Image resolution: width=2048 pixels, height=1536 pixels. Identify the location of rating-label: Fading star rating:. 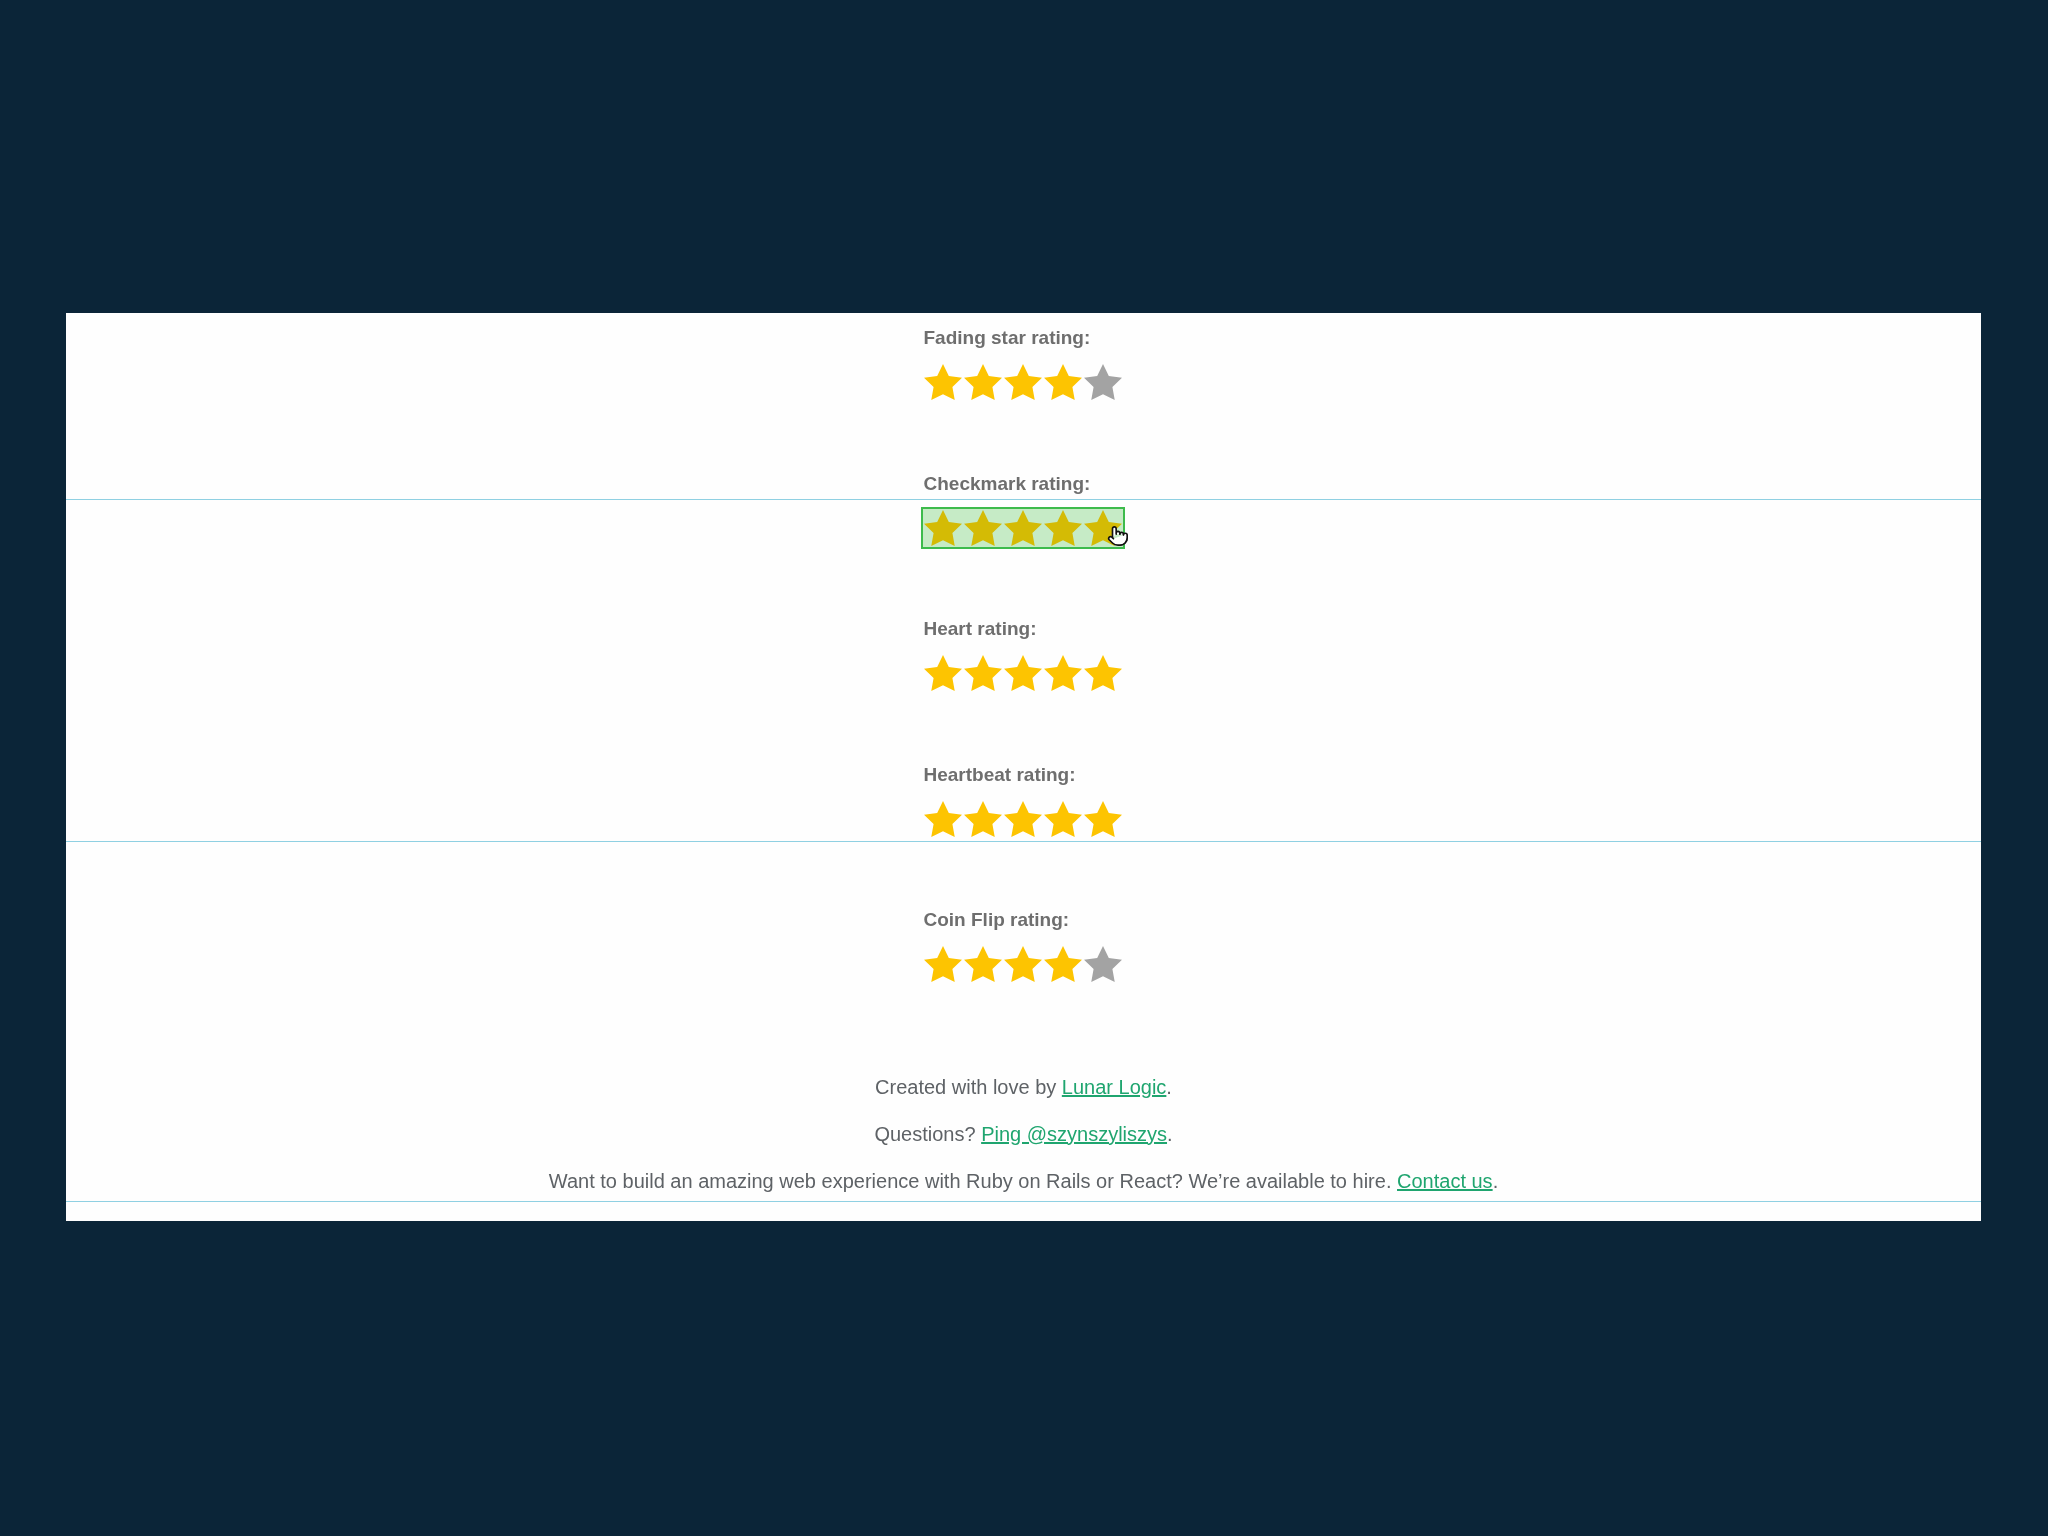
(1007, 338).